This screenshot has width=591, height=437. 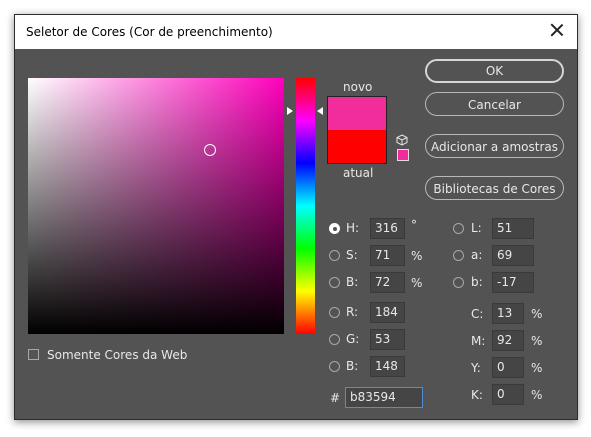 I want to click on add-to-swatches-button: Adicionar a amostras, so click(x=494, y=146).